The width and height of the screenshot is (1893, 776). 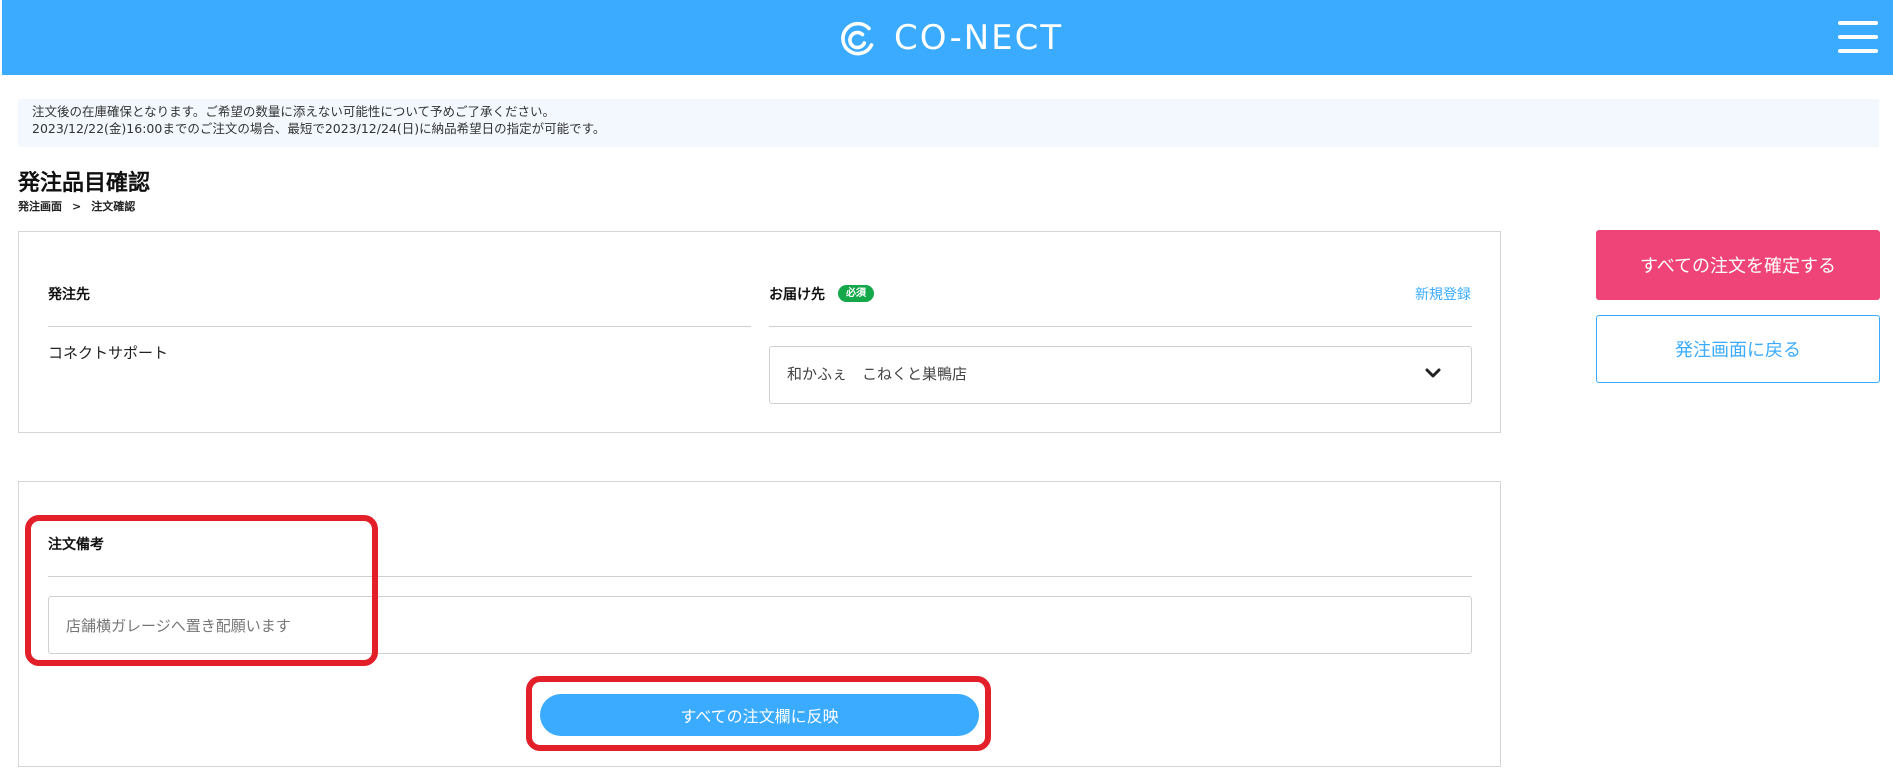 I want to click on confirm-all-orders-button: すべての注文を確定する, so click(x=1738, y=265).